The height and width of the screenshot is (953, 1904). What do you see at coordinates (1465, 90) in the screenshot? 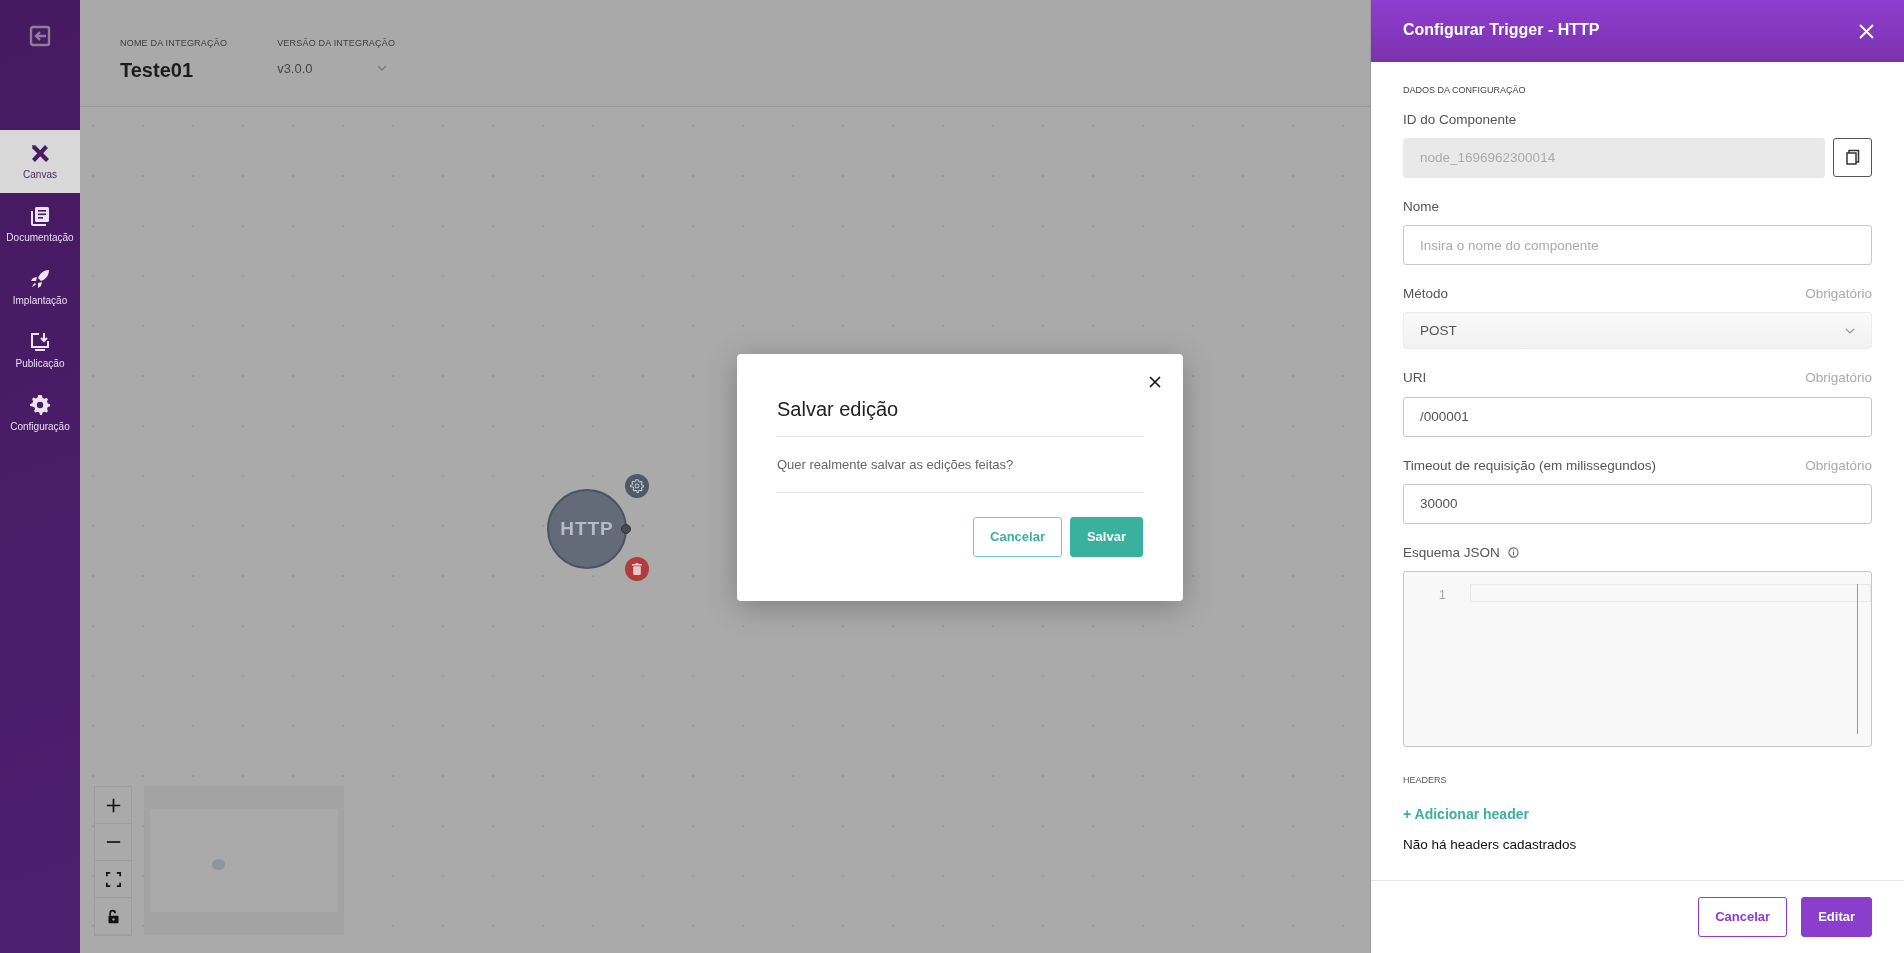
I see `section-title: DADOS DA CONFIGURAÇÃO` at bounding box center [1465, 90].